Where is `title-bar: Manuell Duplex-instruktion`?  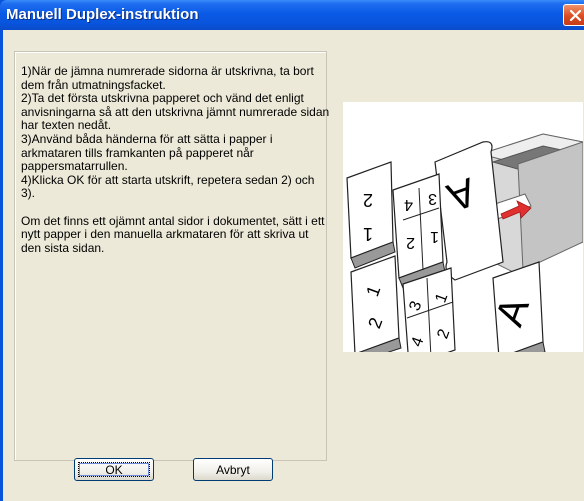
title-bar: Manuell Duplex-instruktion is located at coordinates (292, 15).